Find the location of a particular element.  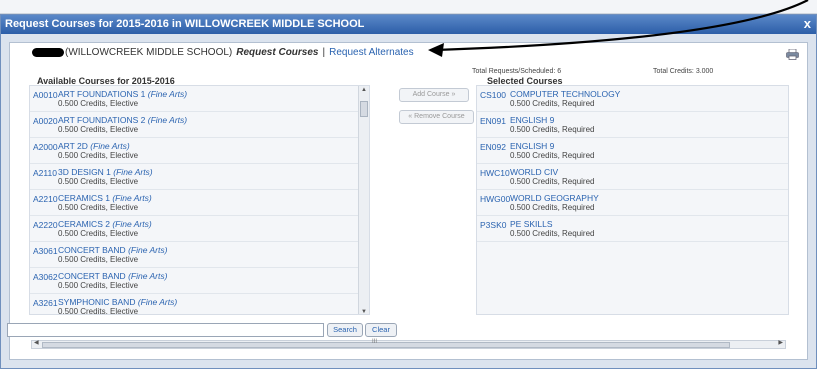

selected-course-row: P3SK0 PE SKILLS 0.500 Credits, Required is located at coordinates (632, 229).